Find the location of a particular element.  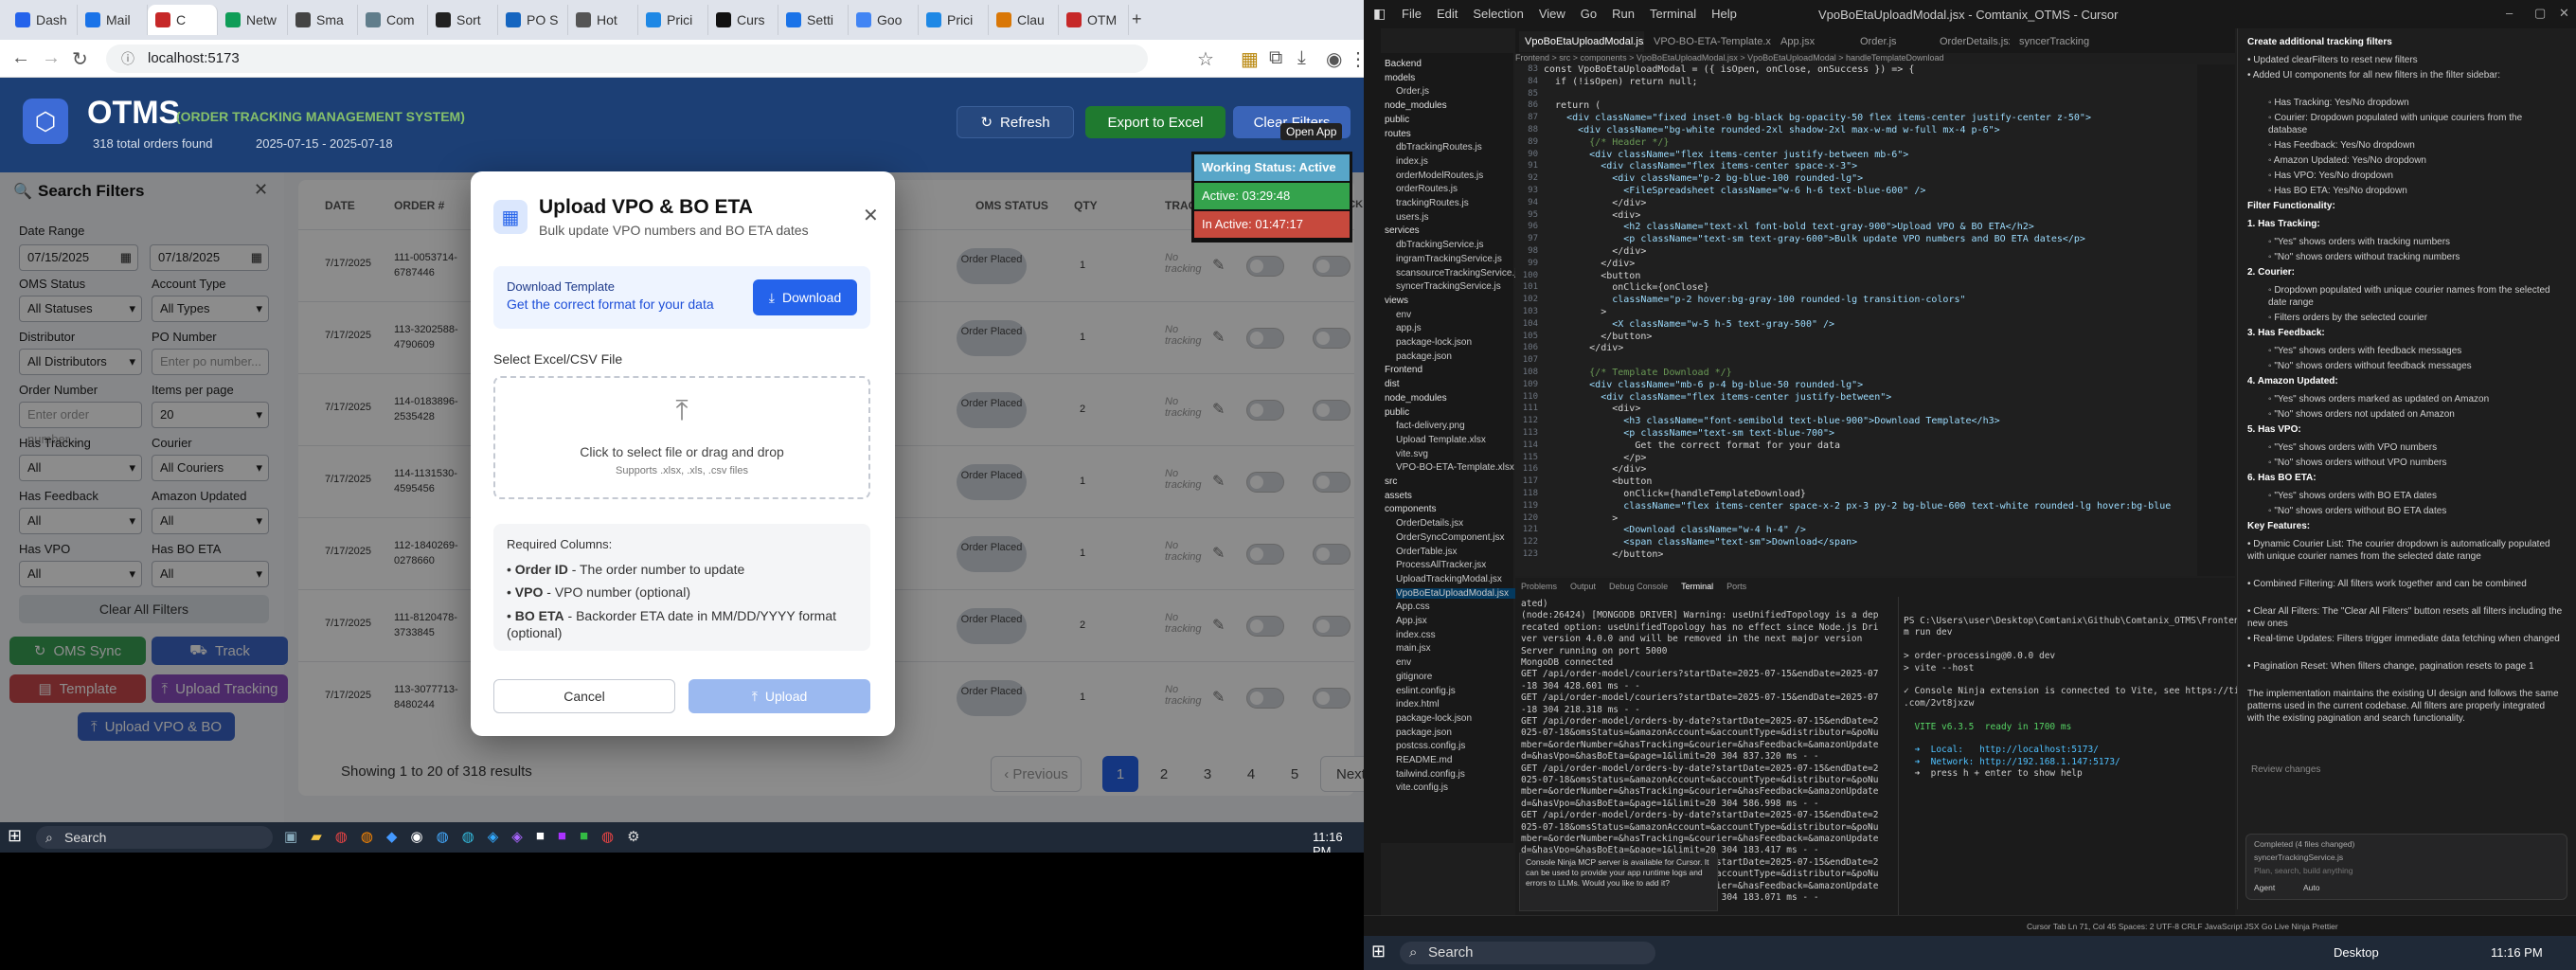

review-changes: Review changes is located at coordinates (2285, 770).